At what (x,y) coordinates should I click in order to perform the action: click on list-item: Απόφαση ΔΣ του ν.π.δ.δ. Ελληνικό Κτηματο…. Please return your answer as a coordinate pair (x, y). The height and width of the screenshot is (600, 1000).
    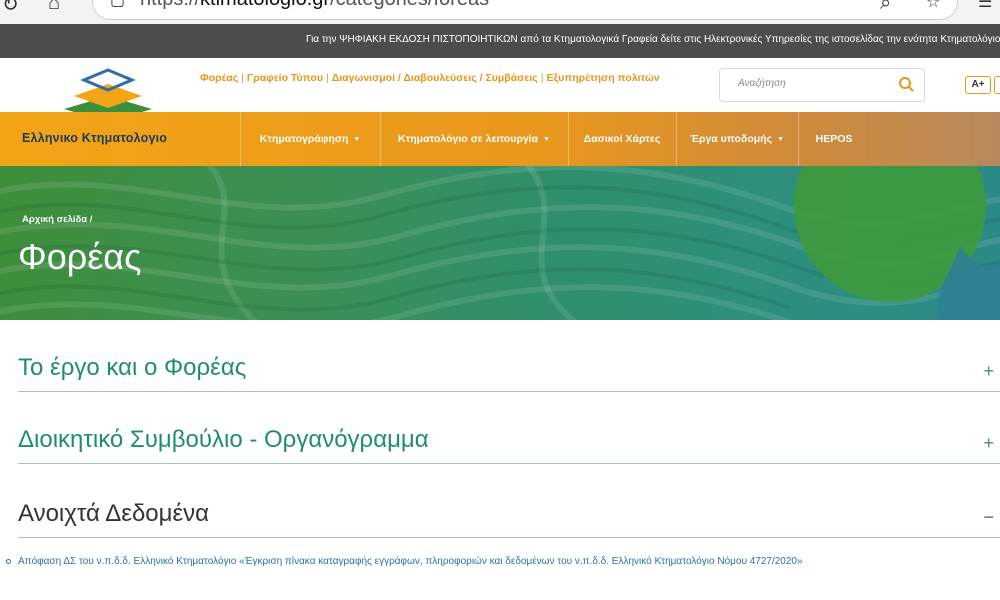
    Looking at the image, I should click on (503, 561).